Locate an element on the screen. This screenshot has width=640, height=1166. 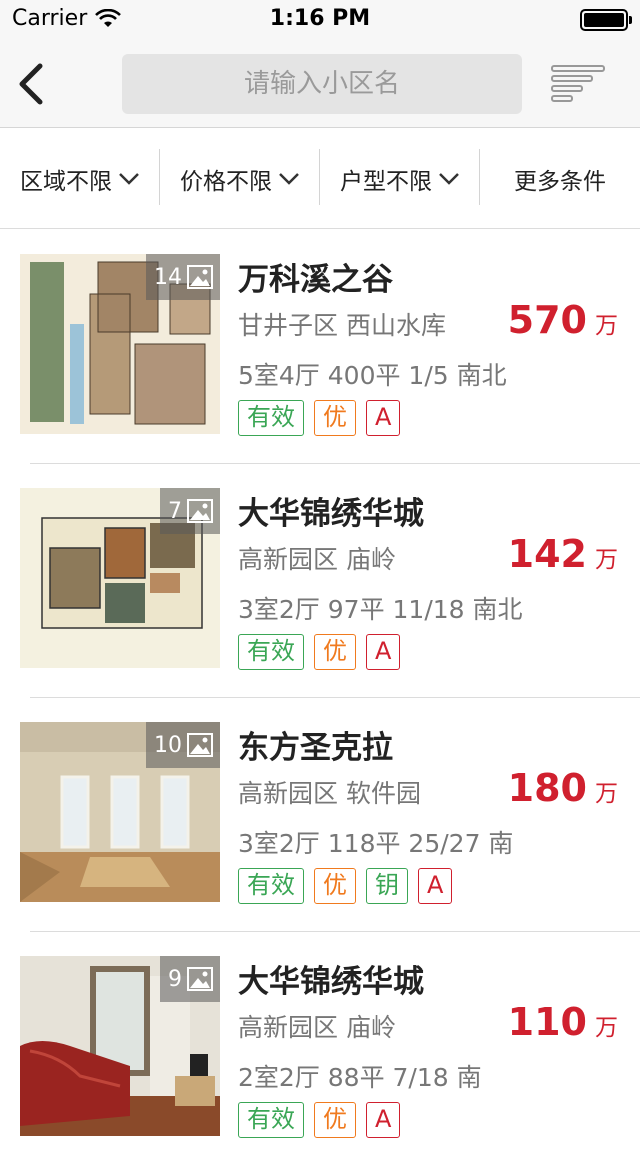
nav-bar: 请输入小区名 is located at coordinates (320, 84).